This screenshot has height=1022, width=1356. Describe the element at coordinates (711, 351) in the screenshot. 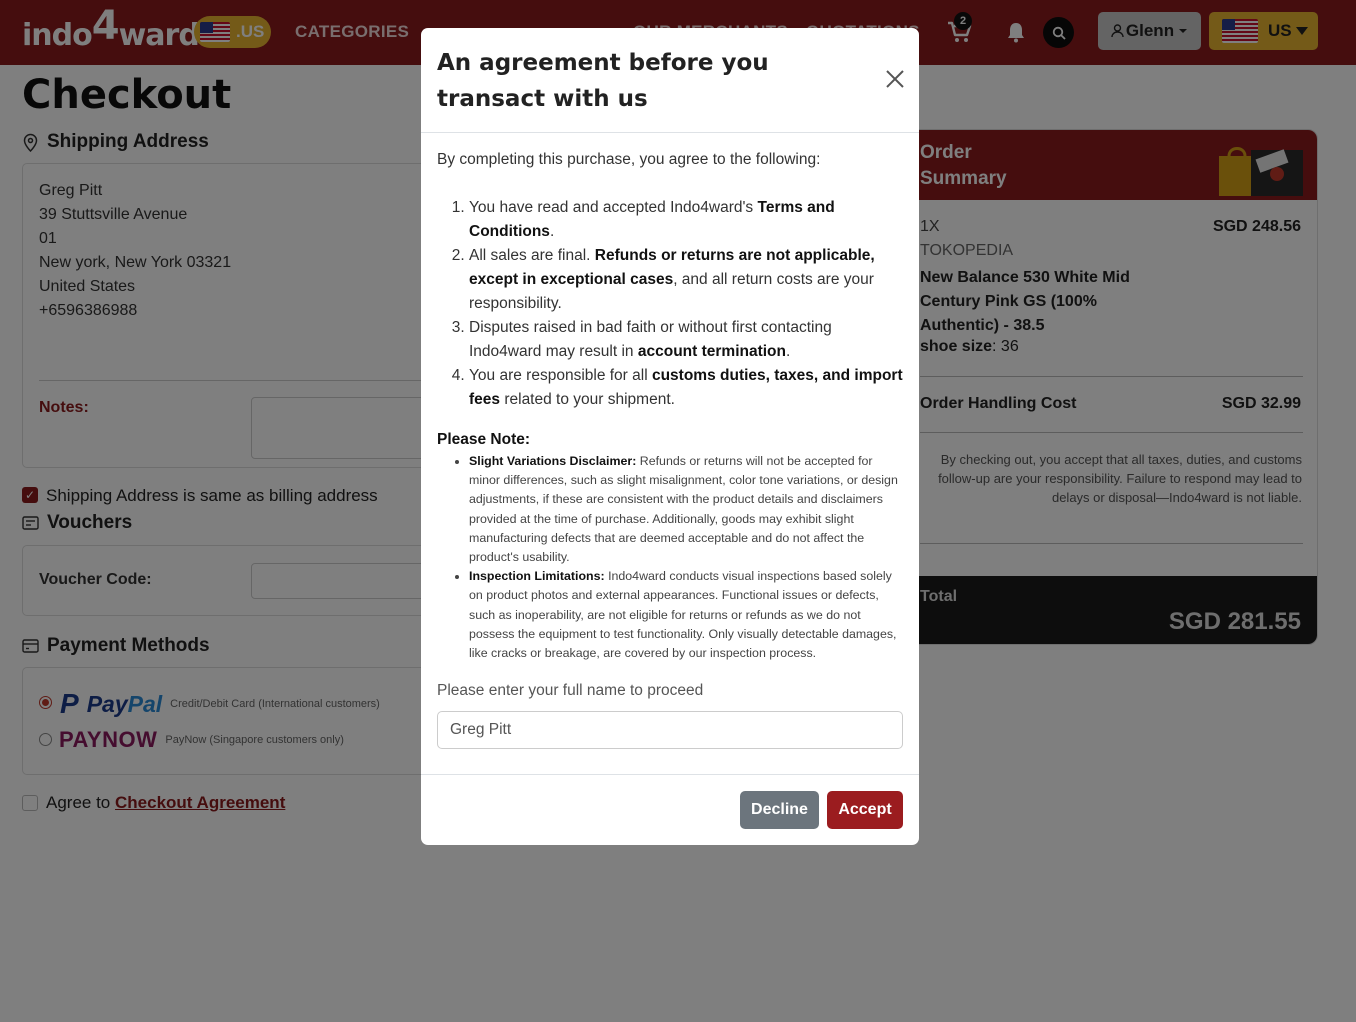

I see `term-emphasis: account termination` at that location.